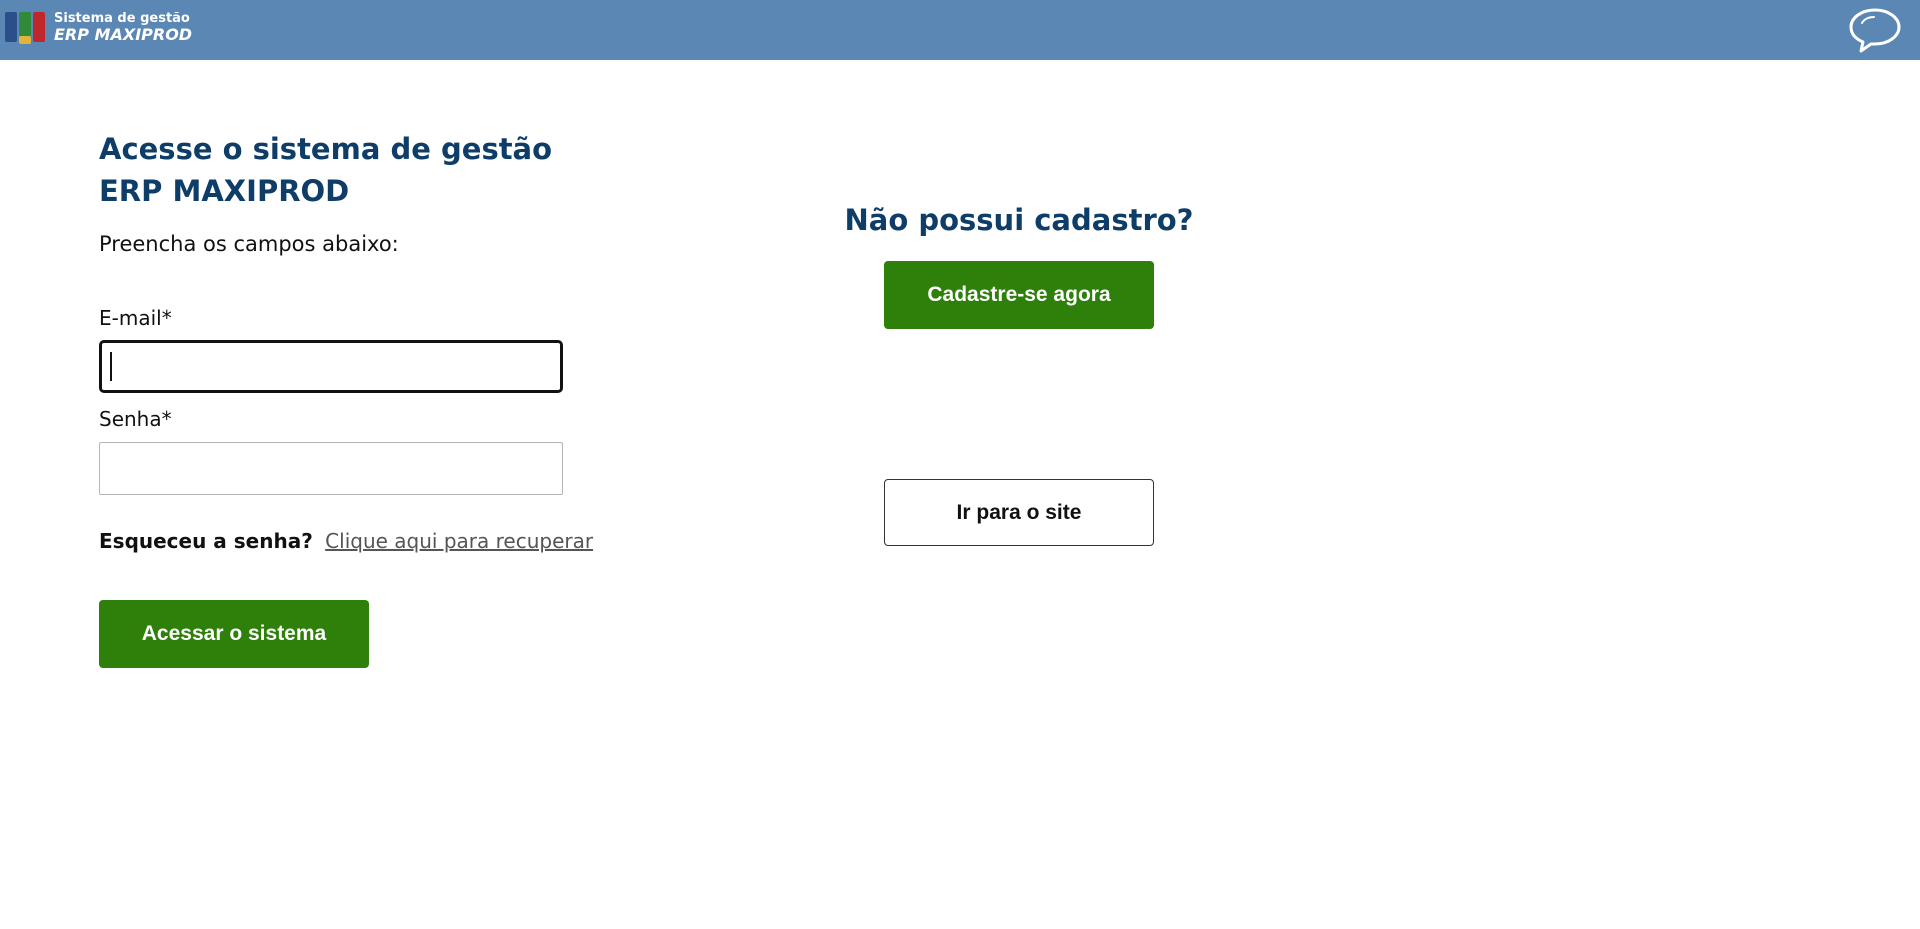  What do you see at coordinates (1019, 512) in the screenshot?
I see `go-to-site-button: Ir para o site` at bounding box center [1019, 512].